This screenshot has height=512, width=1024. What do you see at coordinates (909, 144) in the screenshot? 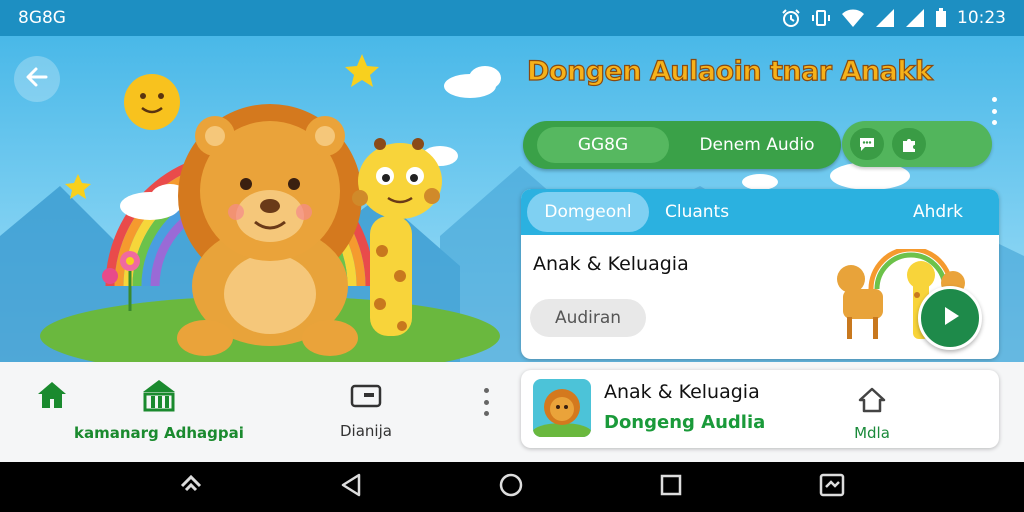
I see `puzzle-icon` at bounding box center [909, 144].